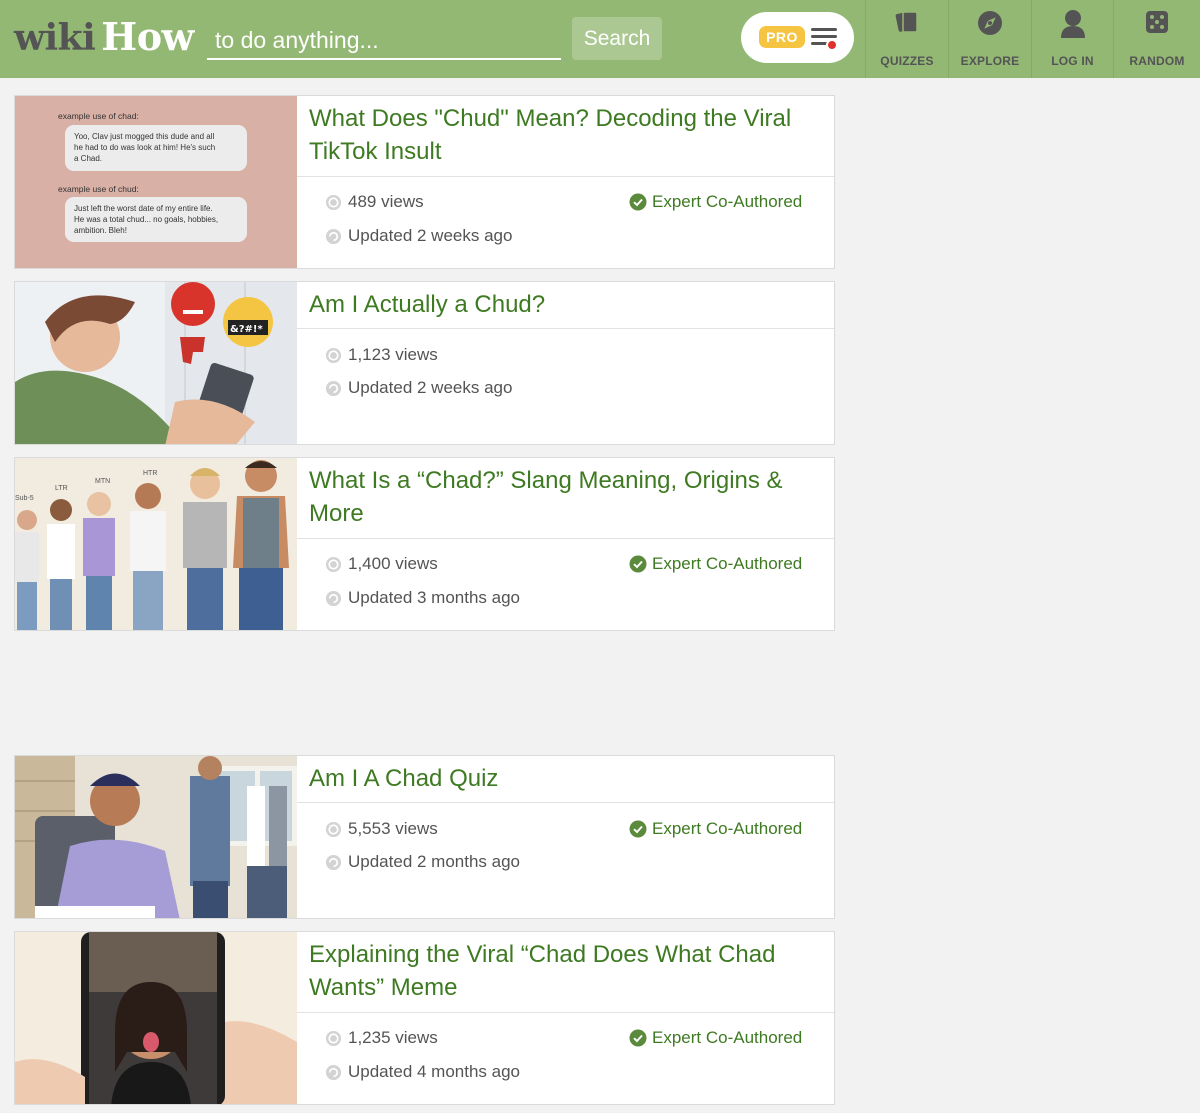 This screenshot has height=1113, width=1200. I want to click on thumb-text: &?#!*, so click(246, 329).